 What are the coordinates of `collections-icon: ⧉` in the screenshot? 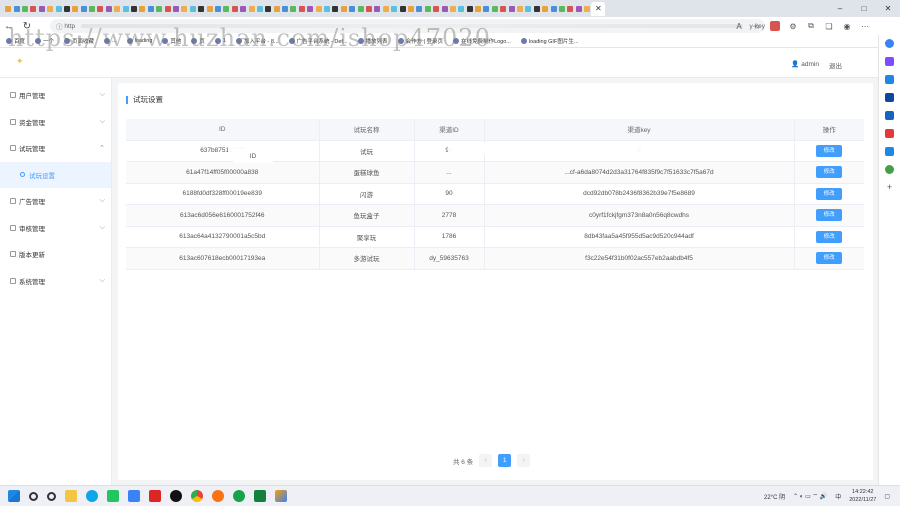 It's located at (811, 26).